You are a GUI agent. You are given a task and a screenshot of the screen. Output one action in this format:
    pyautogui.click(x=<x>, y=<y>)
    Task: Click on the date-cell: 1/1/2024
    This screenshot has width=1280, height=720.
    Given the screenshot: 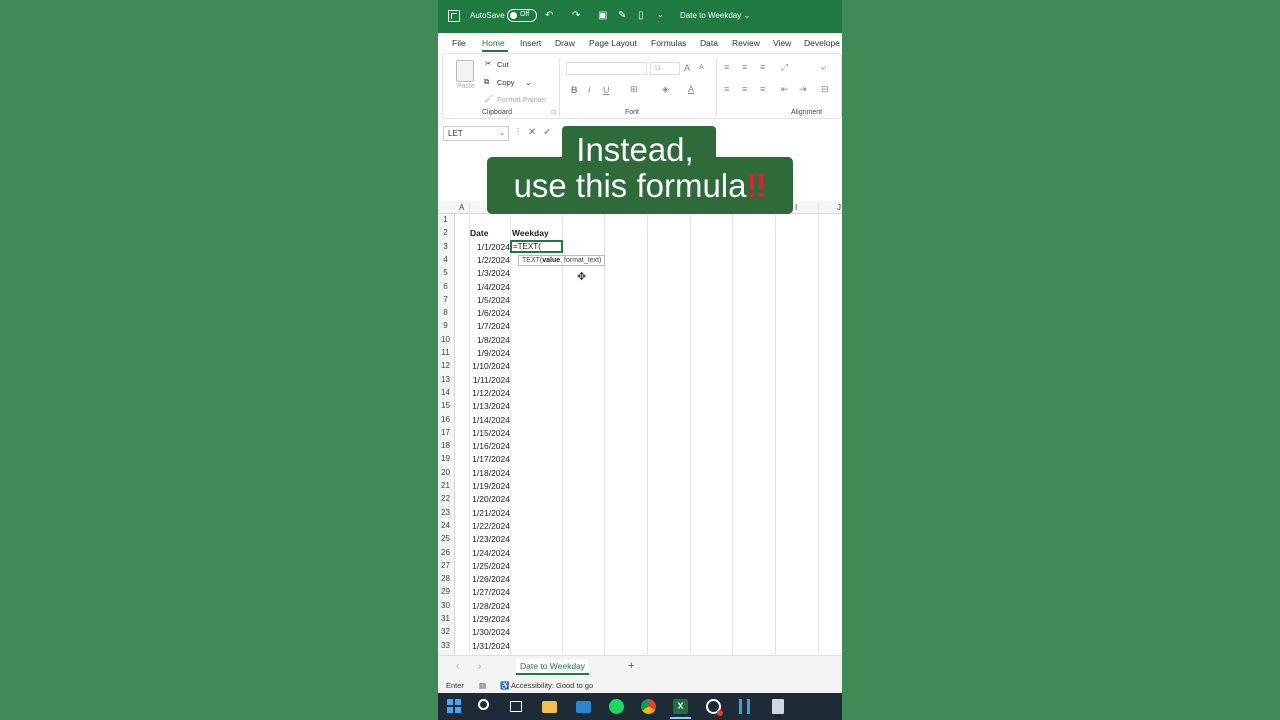 What is the action you would take?
    pyautogui.click(x=482, y=247)
    